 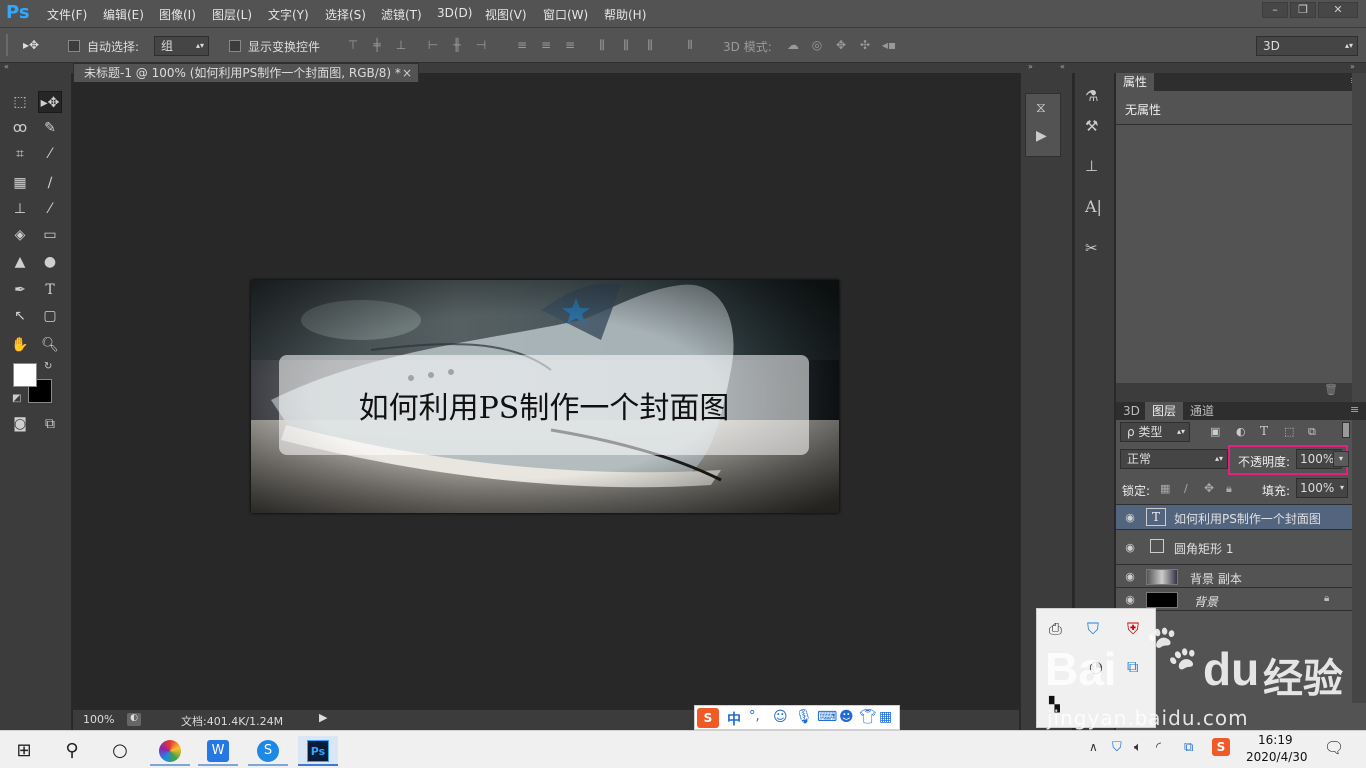 I want to click on layer-filter-dropdown: ρ 类型 ▴▾, so click(x=1155, y=432).